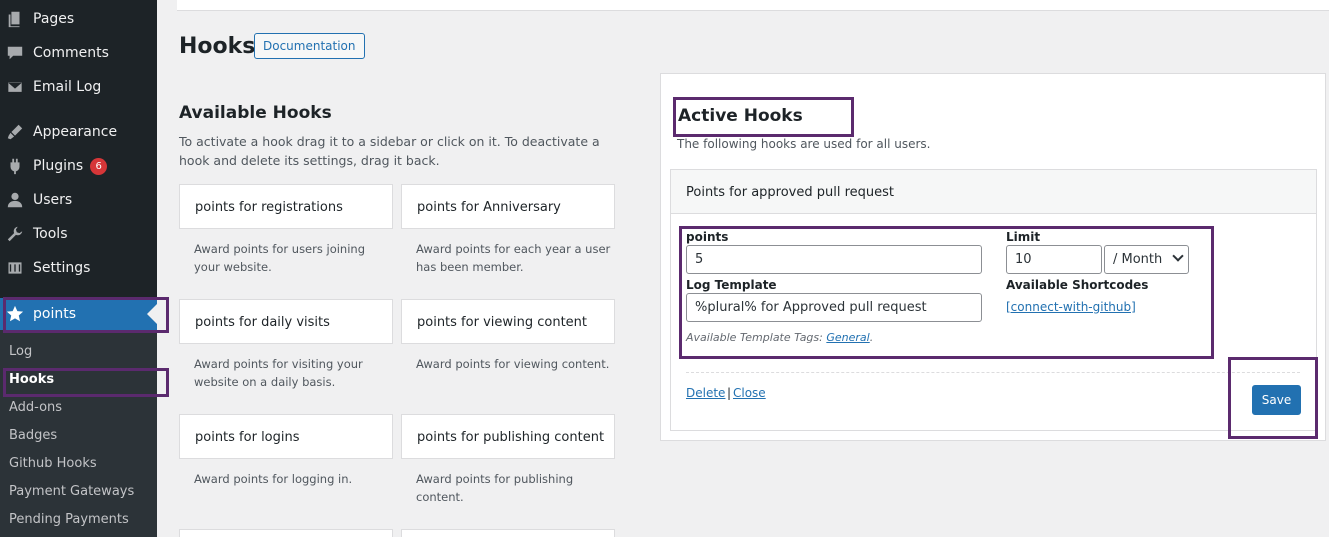 This screenshot has height=537, width=1329. What do you see at coordinates (834, 307) in the screenshot?
I see `log-template-input` at bounding box center [834, 307].